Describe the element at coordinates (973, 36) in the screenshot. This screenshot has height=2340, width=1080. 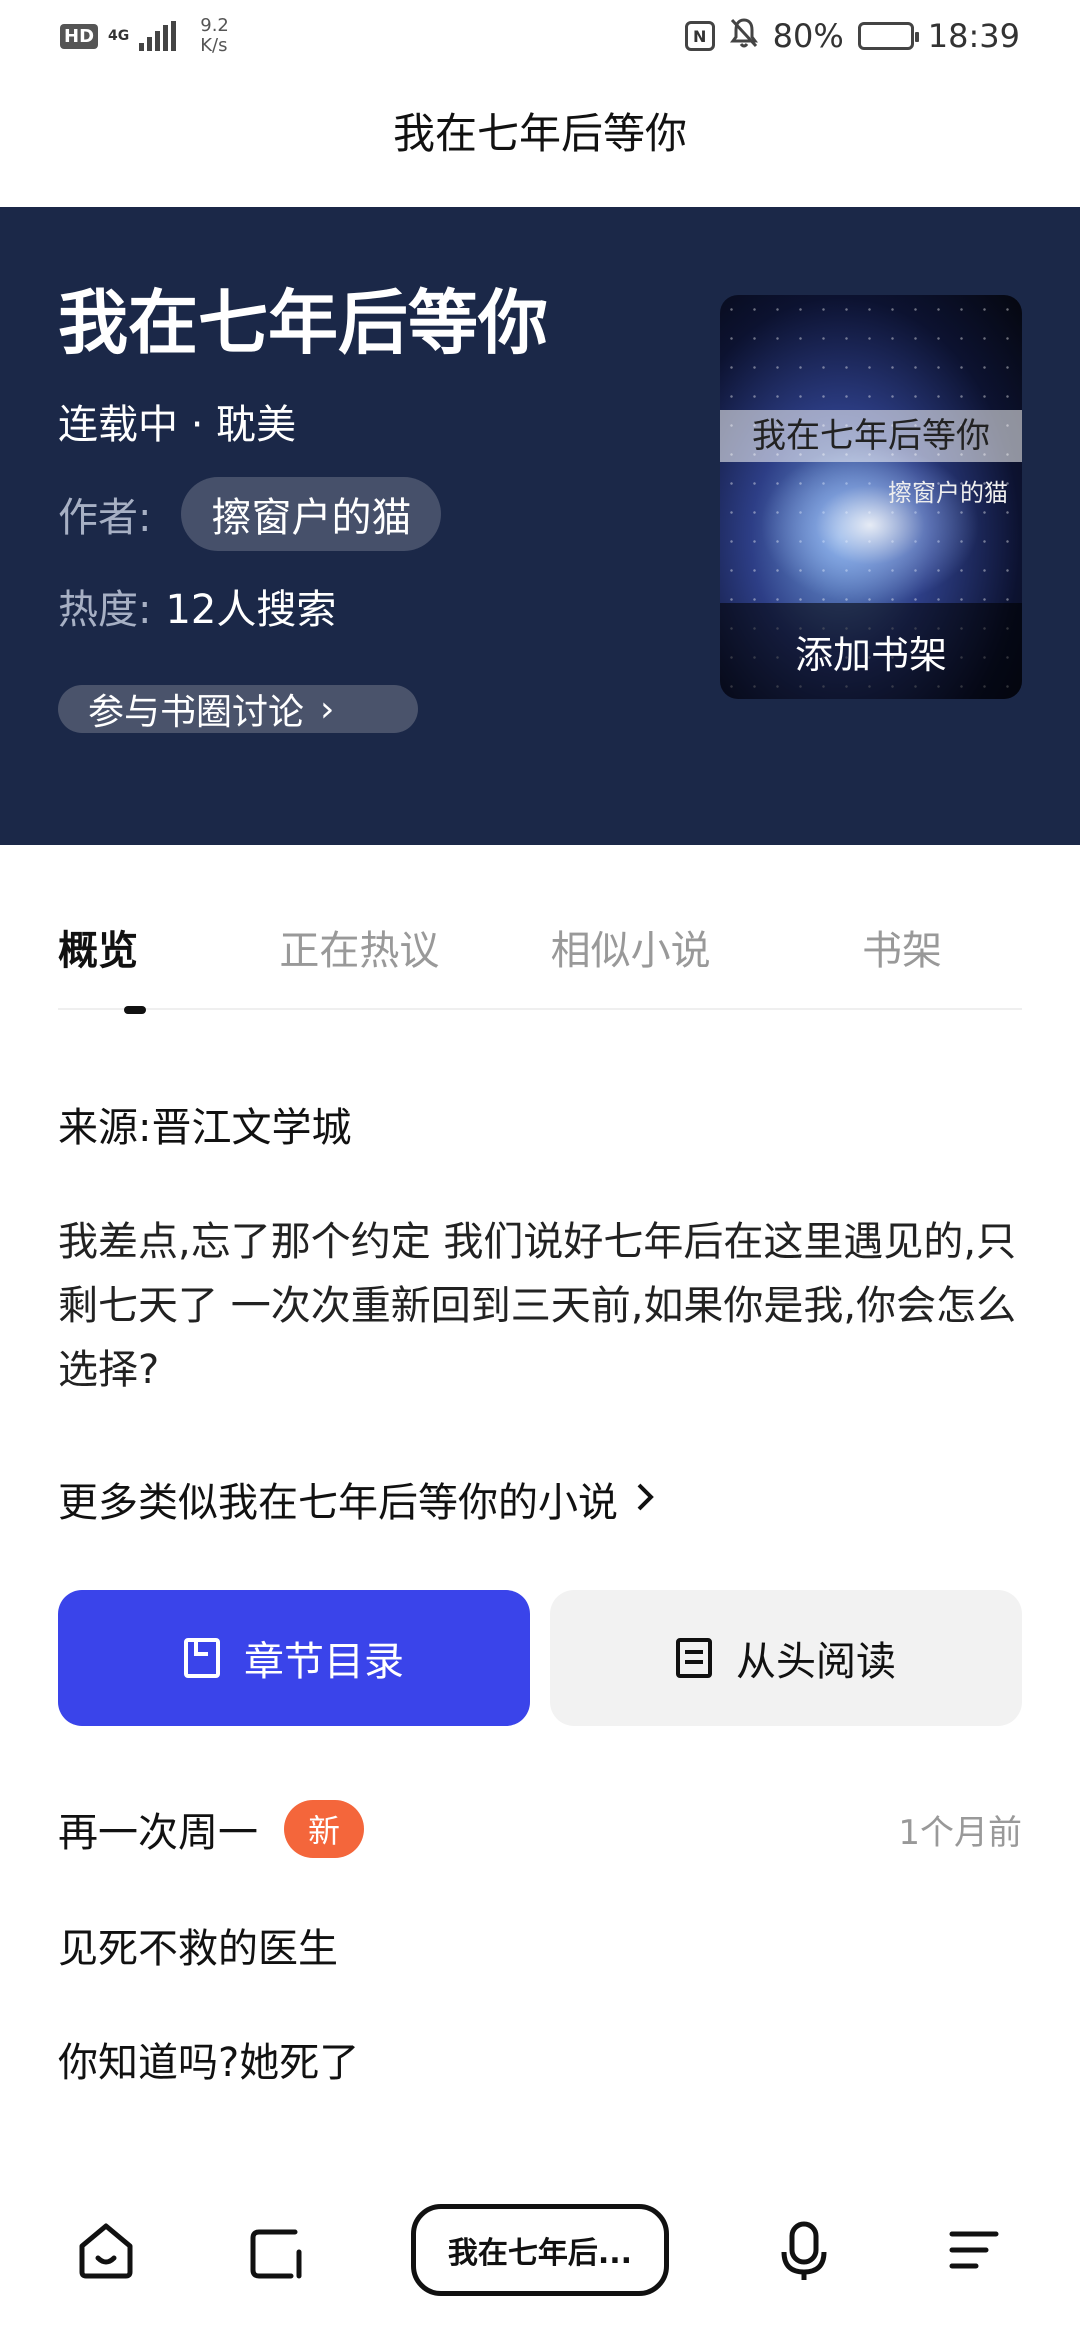
I see `clock: 18:39` at that location.